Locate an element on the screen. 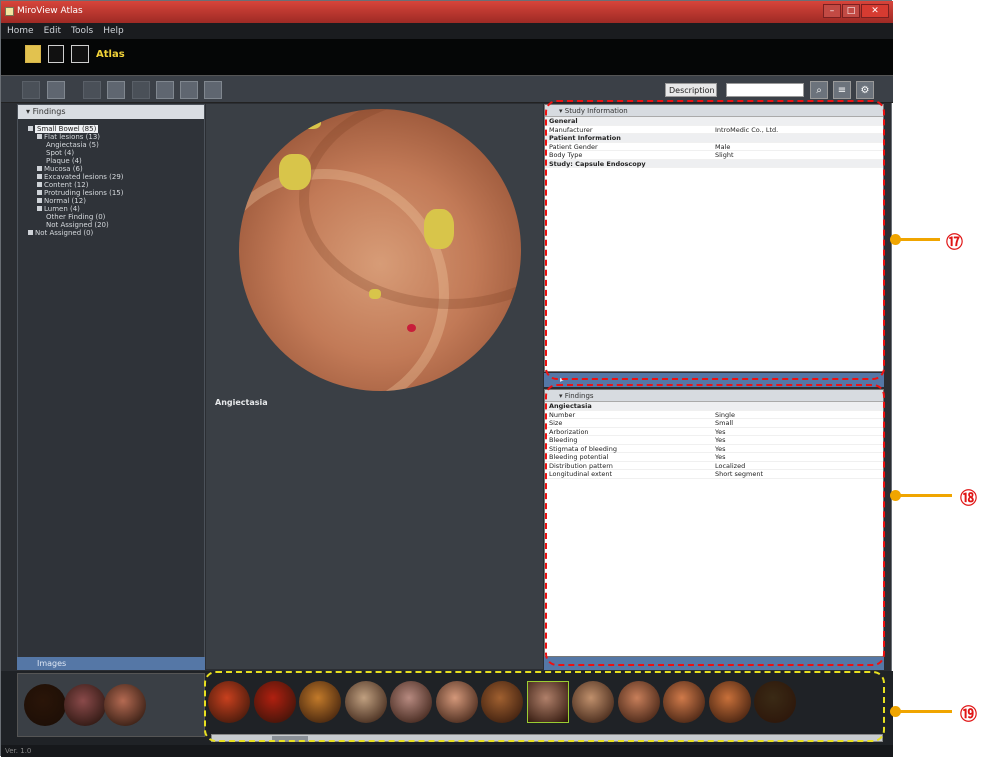 This screenshot has height=757, width=1003. image-caption: Angiectasia is located at coordinates (241, 402).